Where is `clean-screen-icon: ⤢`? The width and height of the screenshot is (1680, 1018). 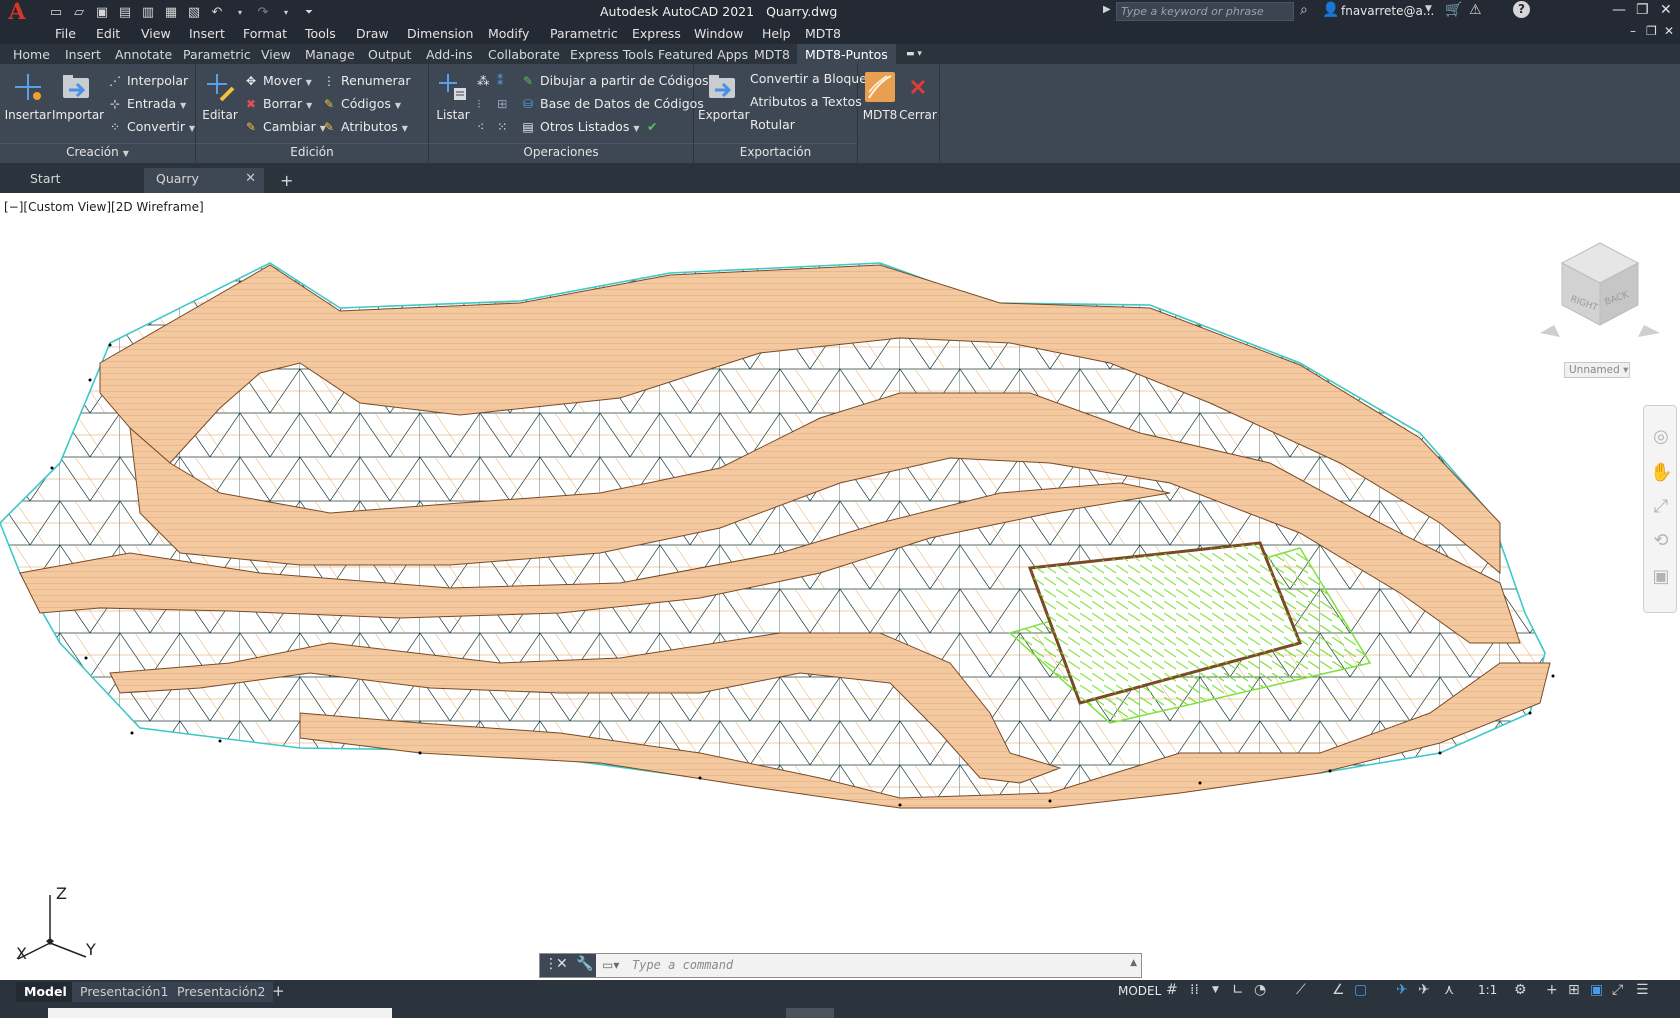 clean-screen-icon: ⤢ is located at coordinates (1617, 990).